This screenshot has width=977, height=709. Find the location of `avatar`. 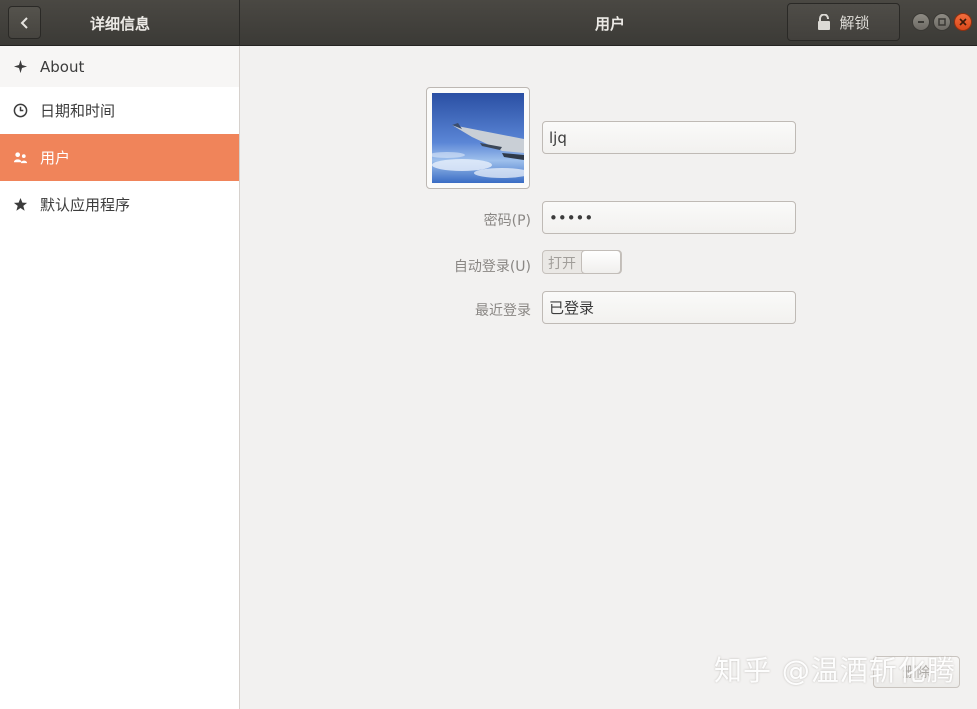

avatar is located at coordinates (479, 138).